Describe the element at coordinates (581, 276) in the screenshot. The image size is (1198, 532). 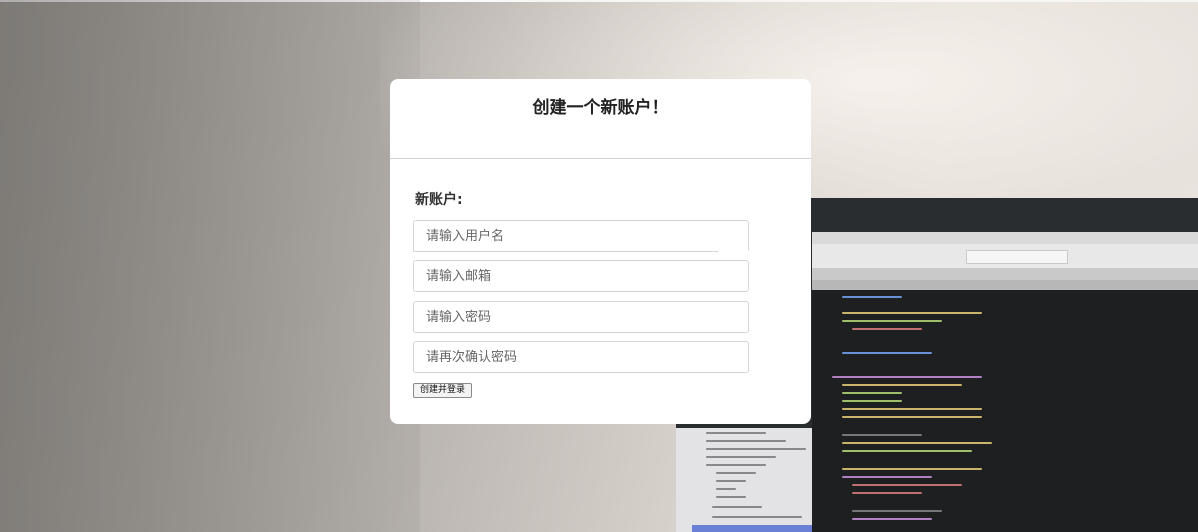
I see `email-input` at that location.